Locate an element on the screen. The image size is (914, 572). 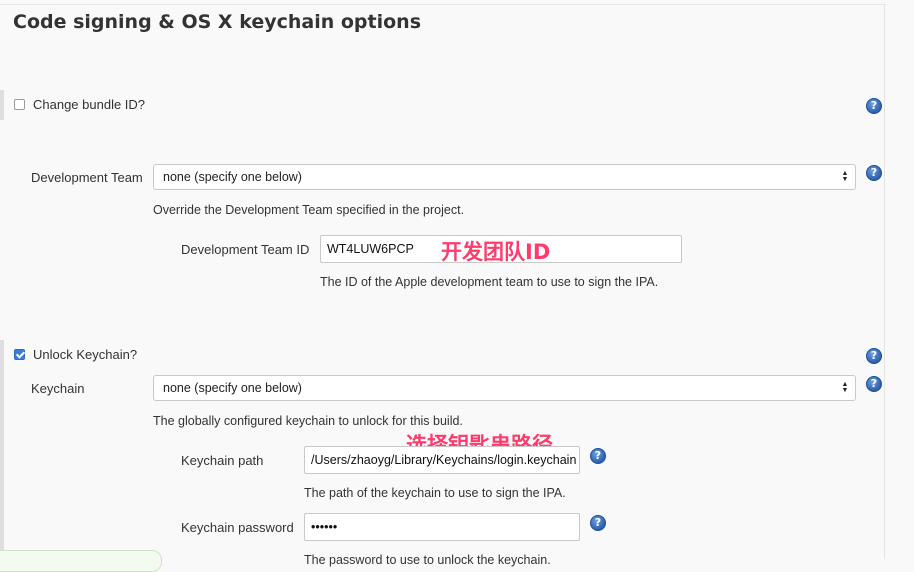
development-team-label: Development Team is located at coordinates (87, 177).